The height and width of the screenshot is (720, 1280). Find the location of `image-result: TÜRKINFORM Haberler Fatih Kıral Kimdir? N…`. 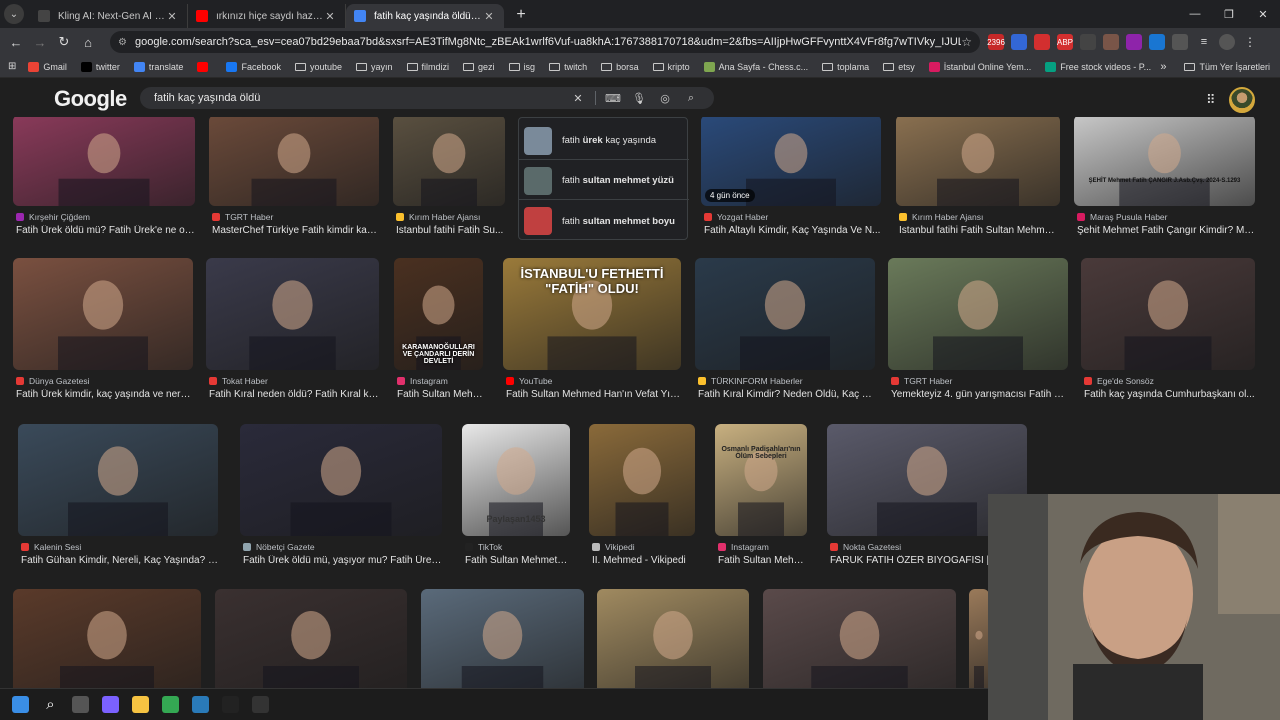

image-result: TÜRKINFORM Haberler Fatih Kıral Kimdir? N… is located at coordinates (785, 332).